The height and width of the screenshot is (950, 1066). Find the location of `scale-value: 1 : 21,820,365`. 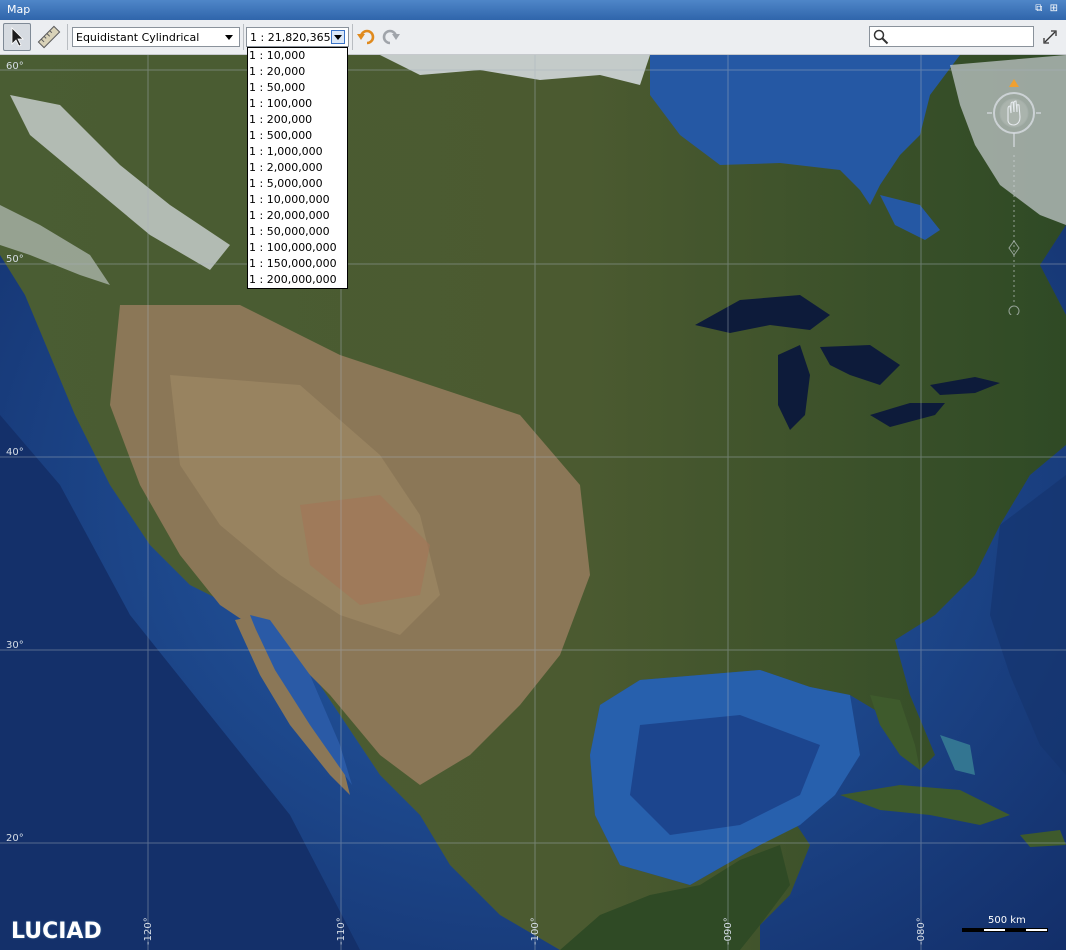

scale-value: 1 : 21,820,365 is located at coordinates (290, 37).